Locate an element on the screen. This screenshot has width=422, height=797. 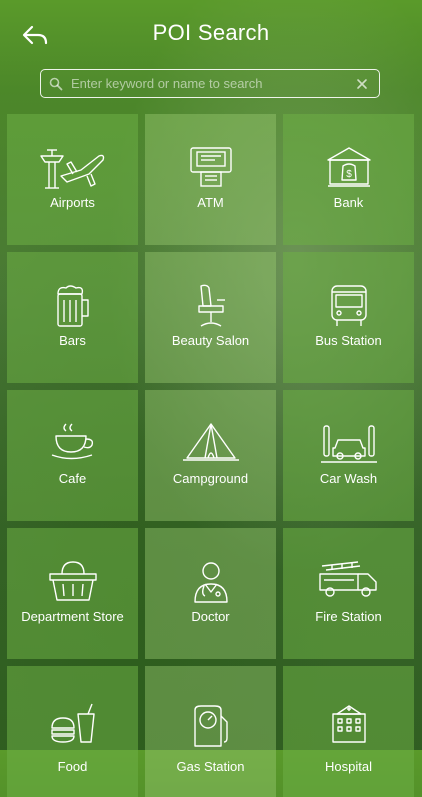
tile-fire-station: Fire Station is located at coordinates (348, 593).